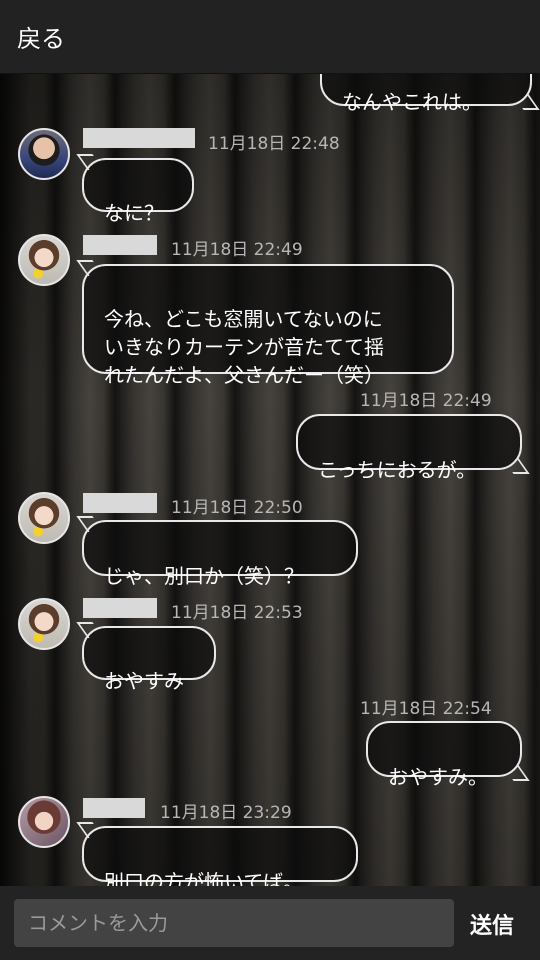 This screenshot has height=960, width=540. I want to click on message-text: おやすみ。, so click(438, 777).